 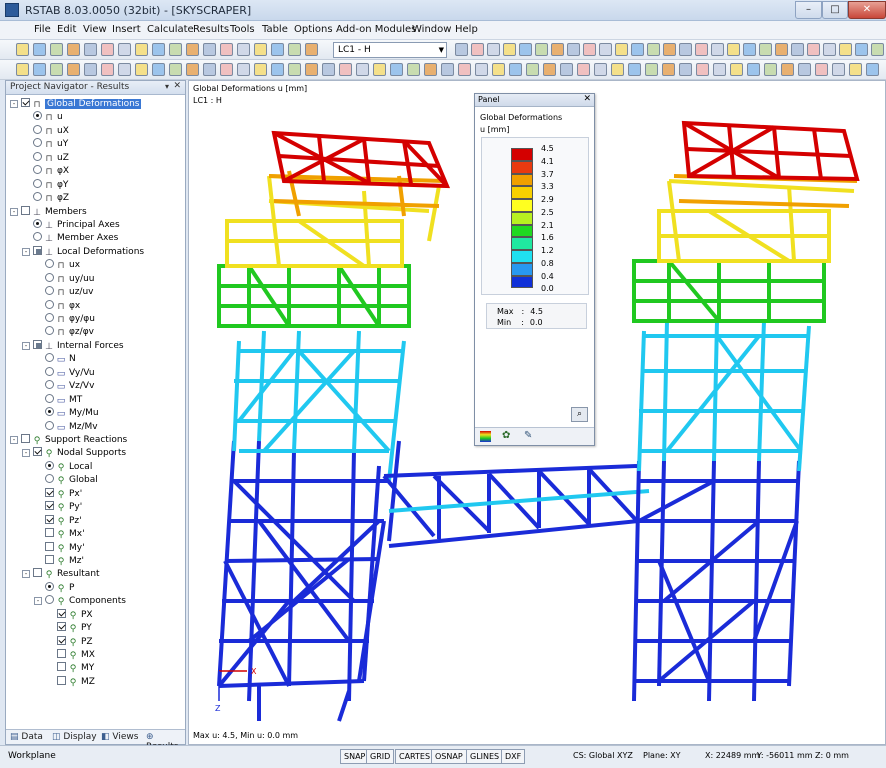 I want to click on nav-item: - ⊓ Global Deformations, so click(x=76, y=104).